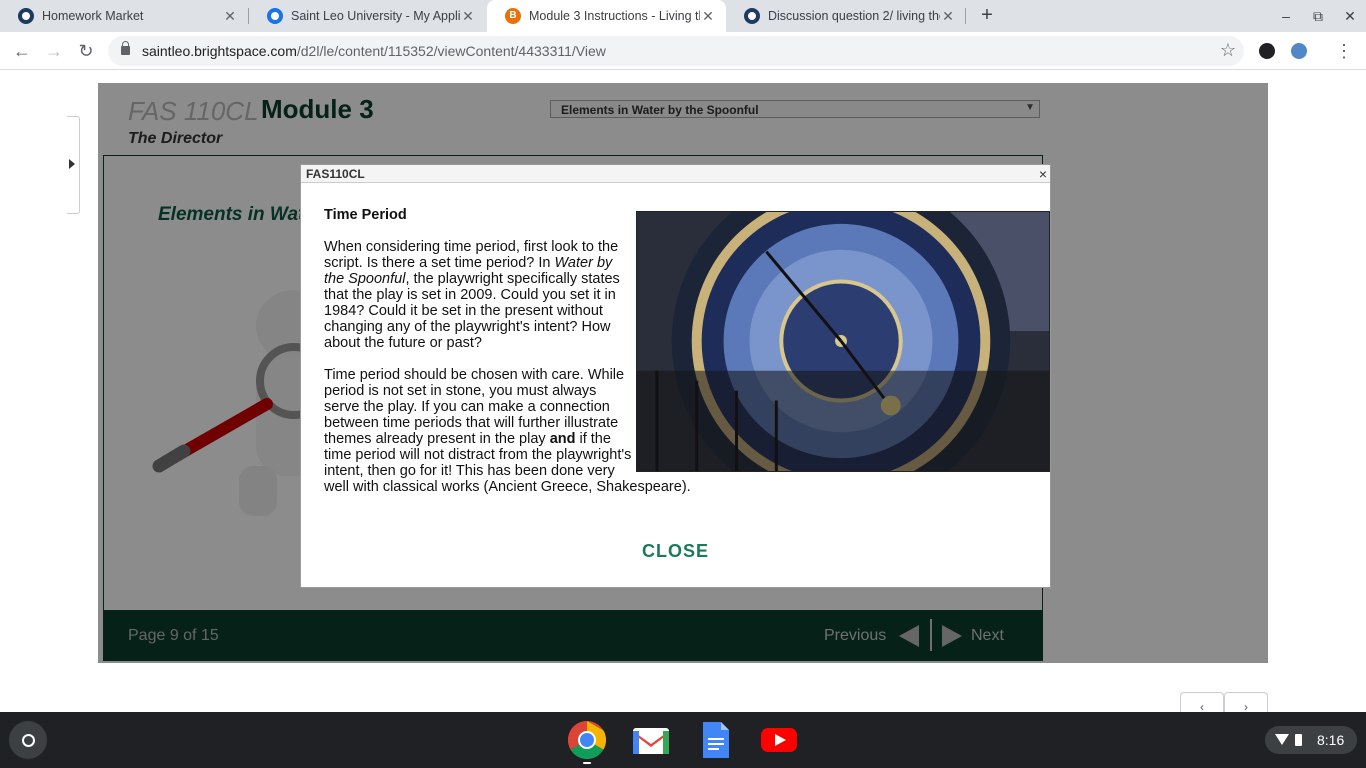  I want to click on saint-leo-icon, so click(275, 16).